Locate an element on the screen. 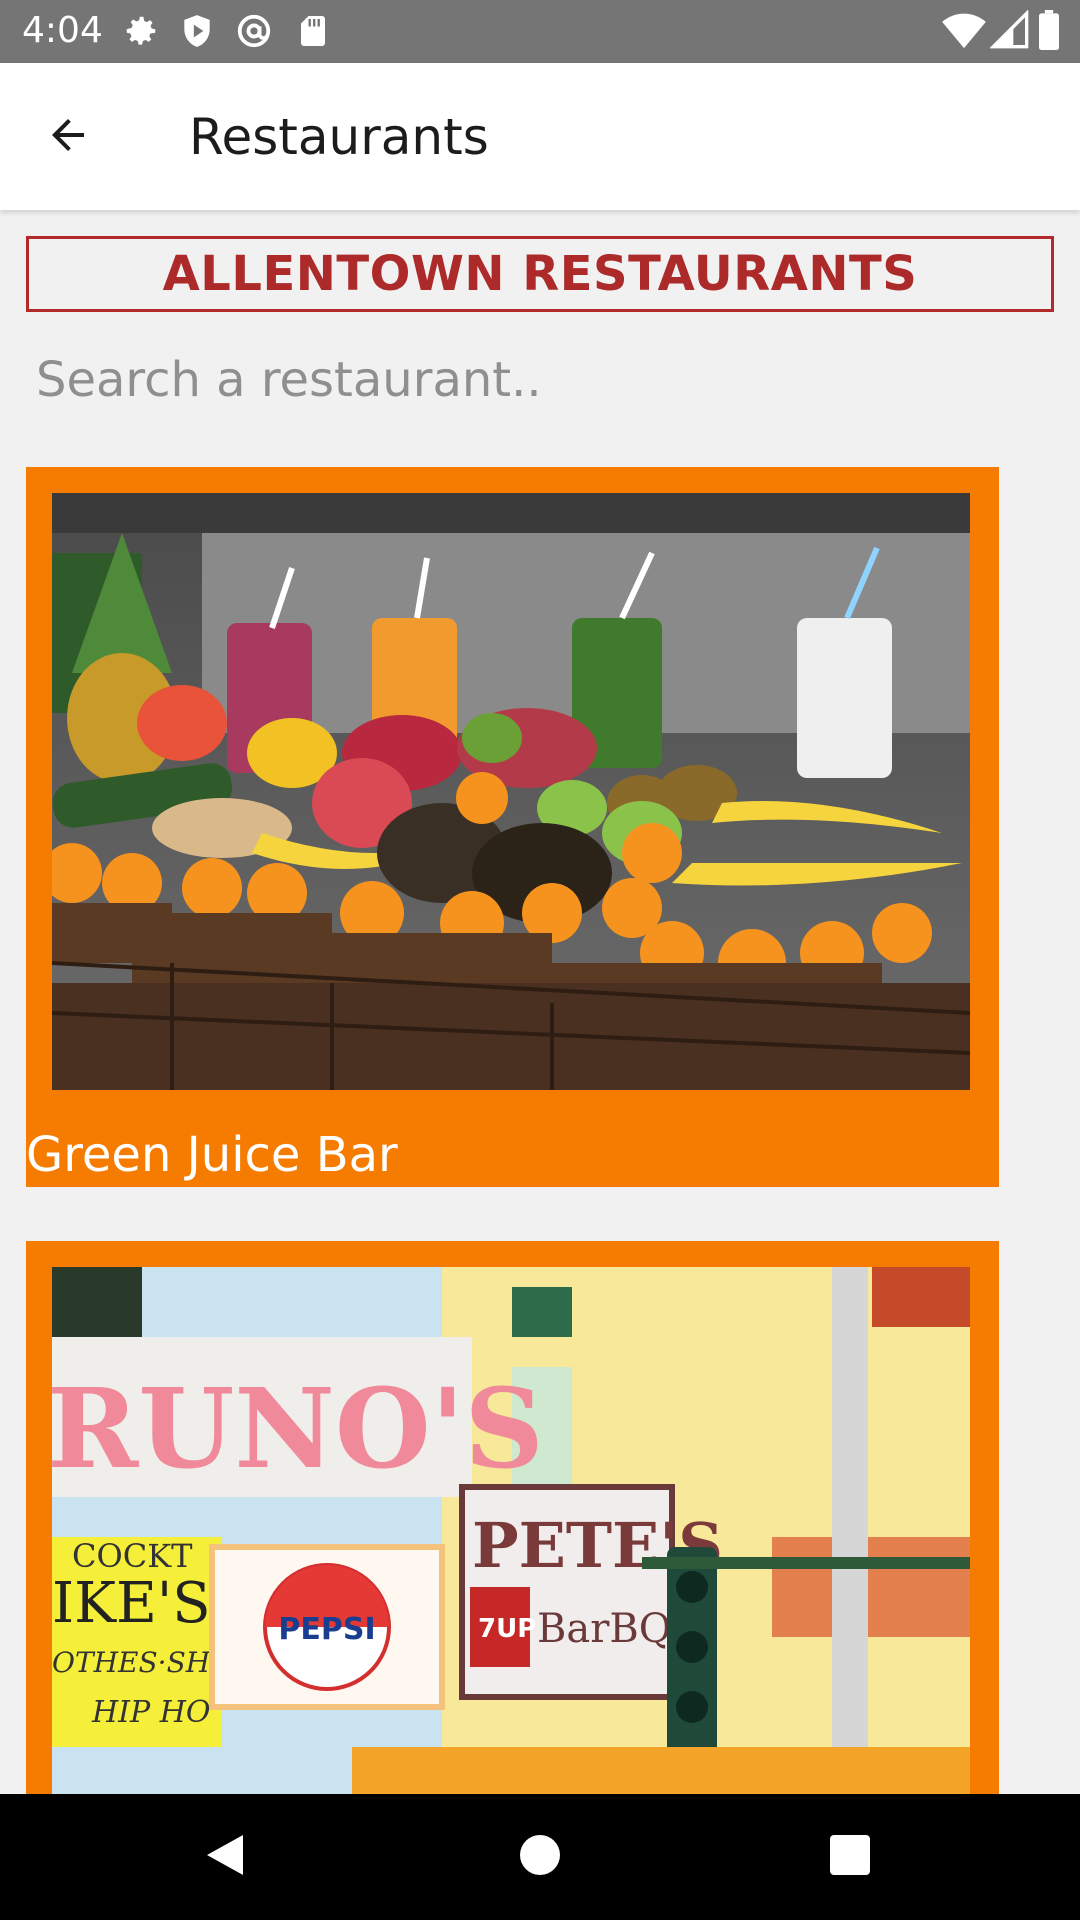  sign-text-cockt: COCKT is located at coordinates (132, 1556).